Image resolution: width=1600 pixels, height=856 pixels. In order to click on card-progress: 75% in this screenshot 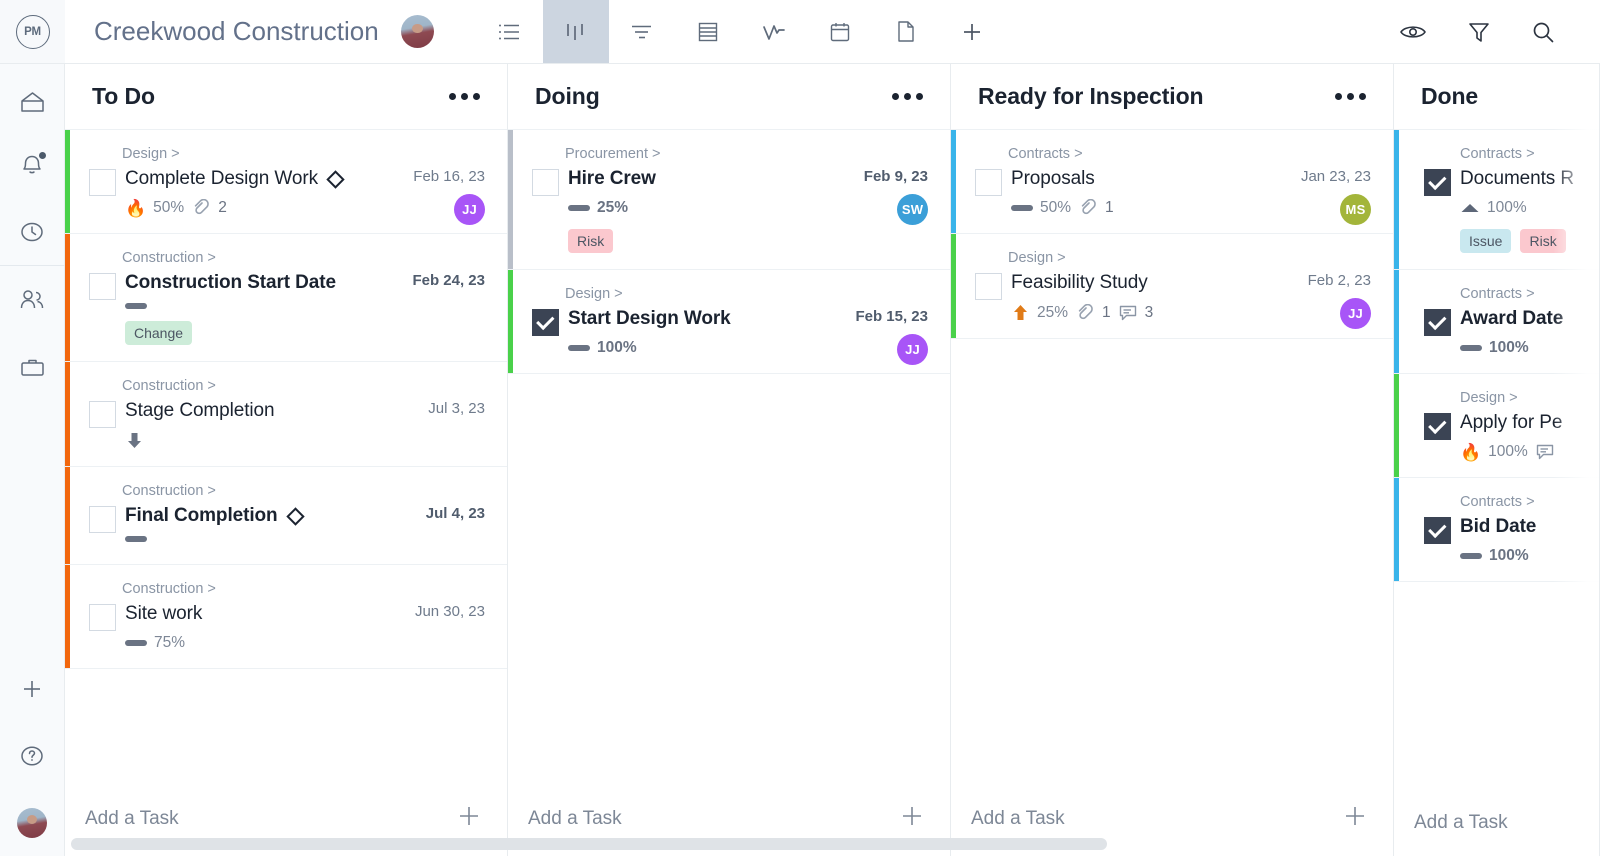, I will do `click(170, 642)`.